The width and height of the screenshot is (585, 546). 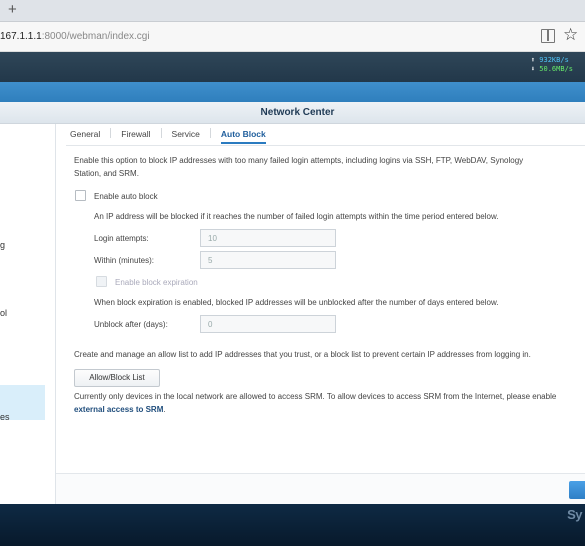 What do you see at coordinates (5, 417) in the screenshot?
I see `sidebar-item-3: es` at bounding box center [5, 417].